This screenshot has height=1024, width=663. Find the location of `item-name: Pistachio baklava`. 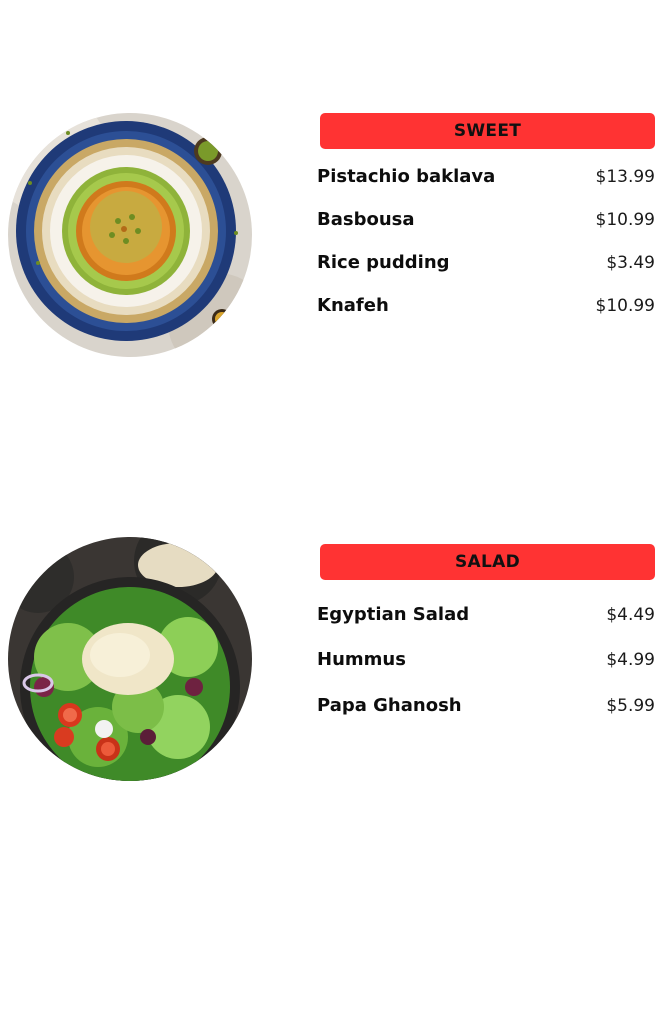

item-name: Pistachio baklava is located at coordinates (406, 176).